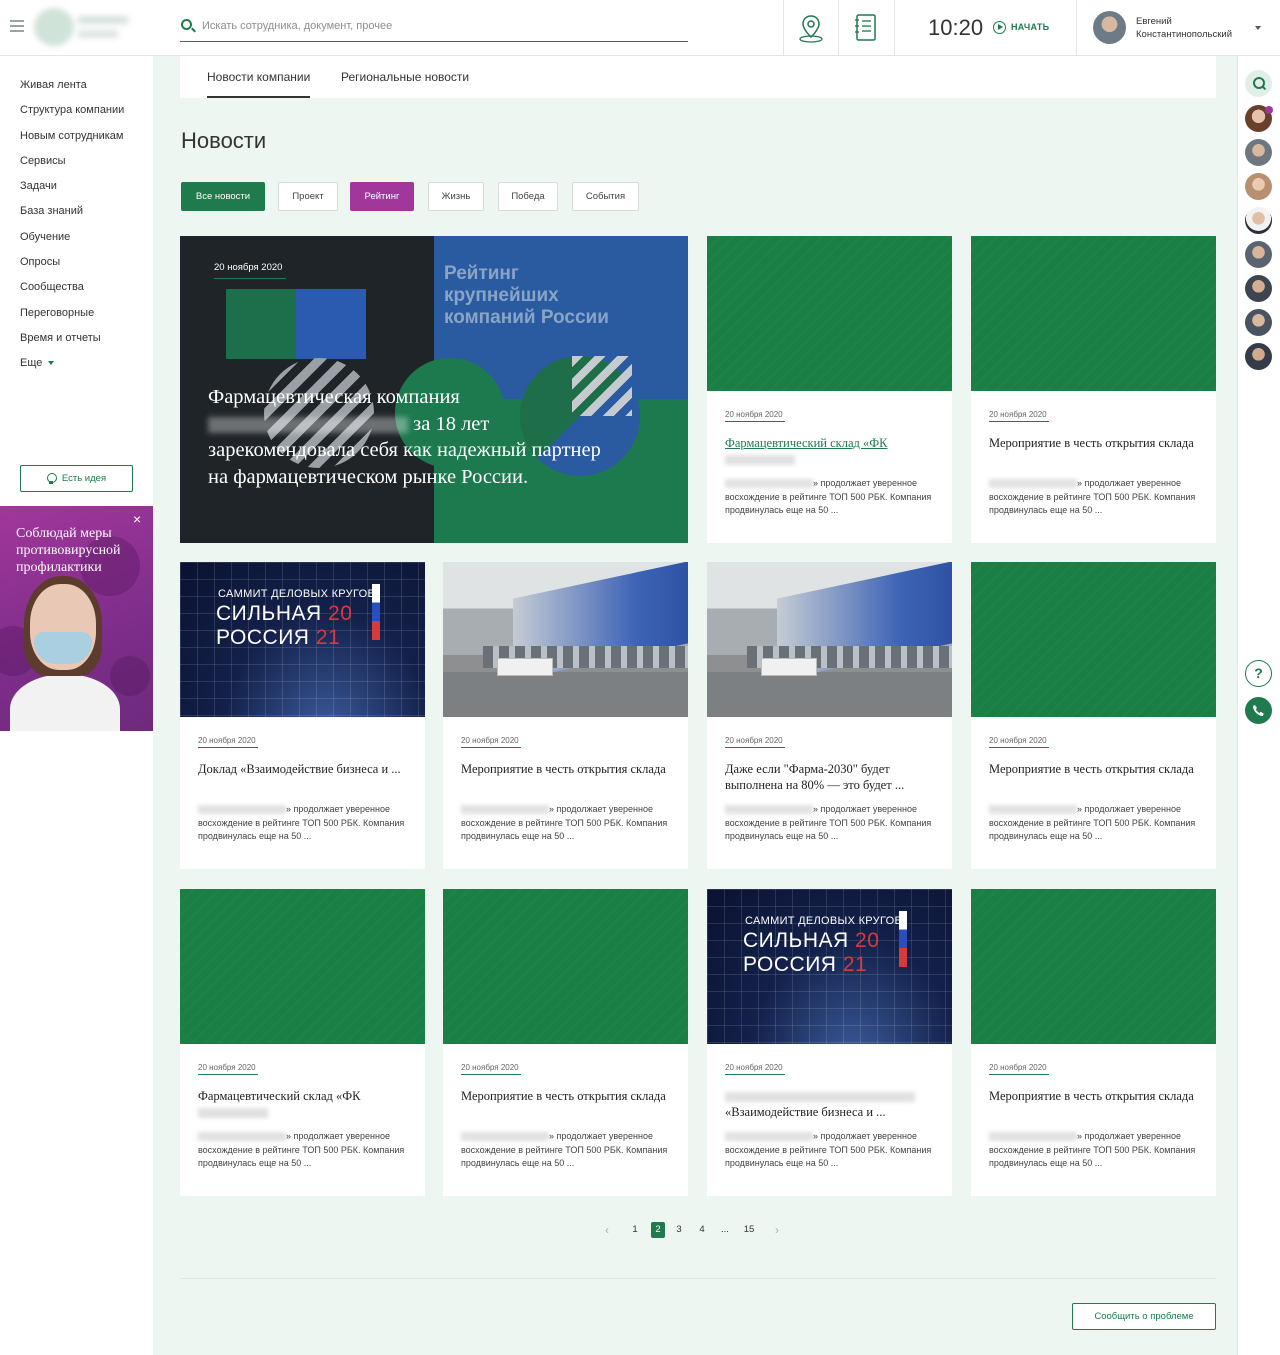  I want to click on pagination-page: 15, so click(749, 1230).